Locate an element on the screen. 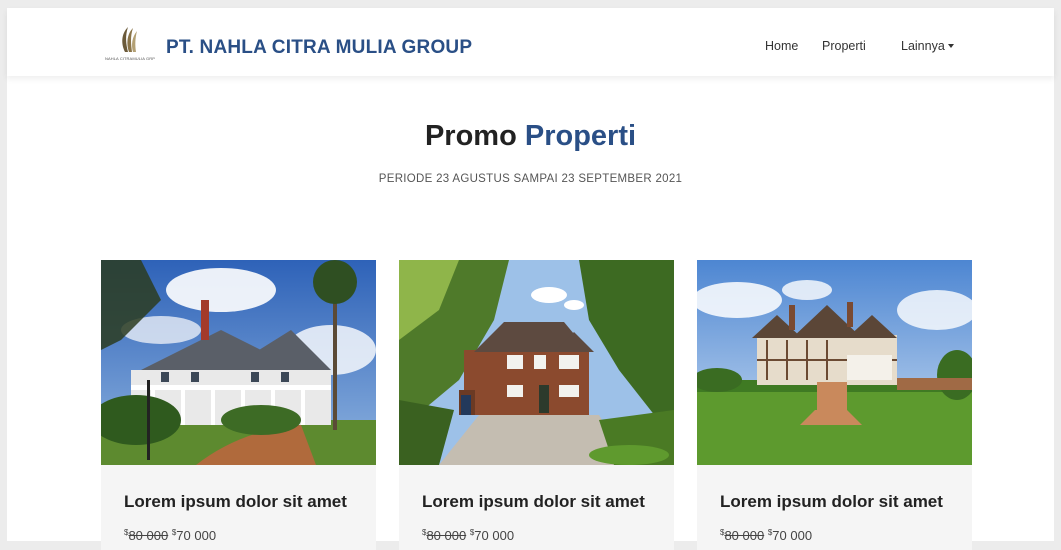 Image resolution: width=1061 pixels, height=550 pixels. property-photo-mansion is located at coordinates (238, 362).